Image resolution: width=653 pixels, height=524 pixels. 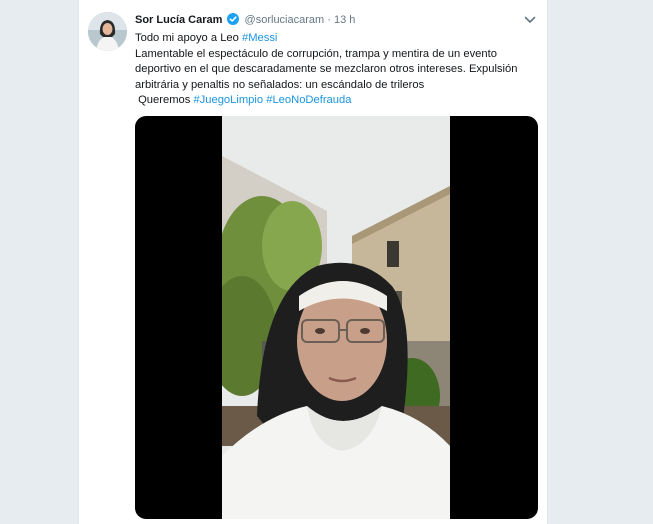 I want to click on tweet-line-1: Todo mi apoyo a Leo #Messi, so click(x=335, y=39).